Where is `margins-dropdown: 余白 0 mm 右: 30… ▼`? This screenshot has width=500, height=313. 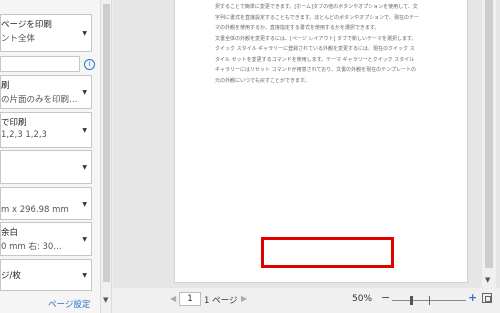 margins-dropdown: 余白 0 mm 右: 30… ▼ is located at coordinates (46, 239).